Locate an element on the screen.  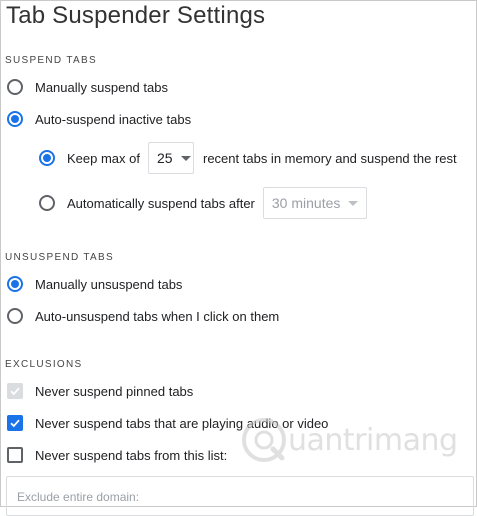
keep-max-prefix-label: Keep max of is located at coordinates (103, 158).